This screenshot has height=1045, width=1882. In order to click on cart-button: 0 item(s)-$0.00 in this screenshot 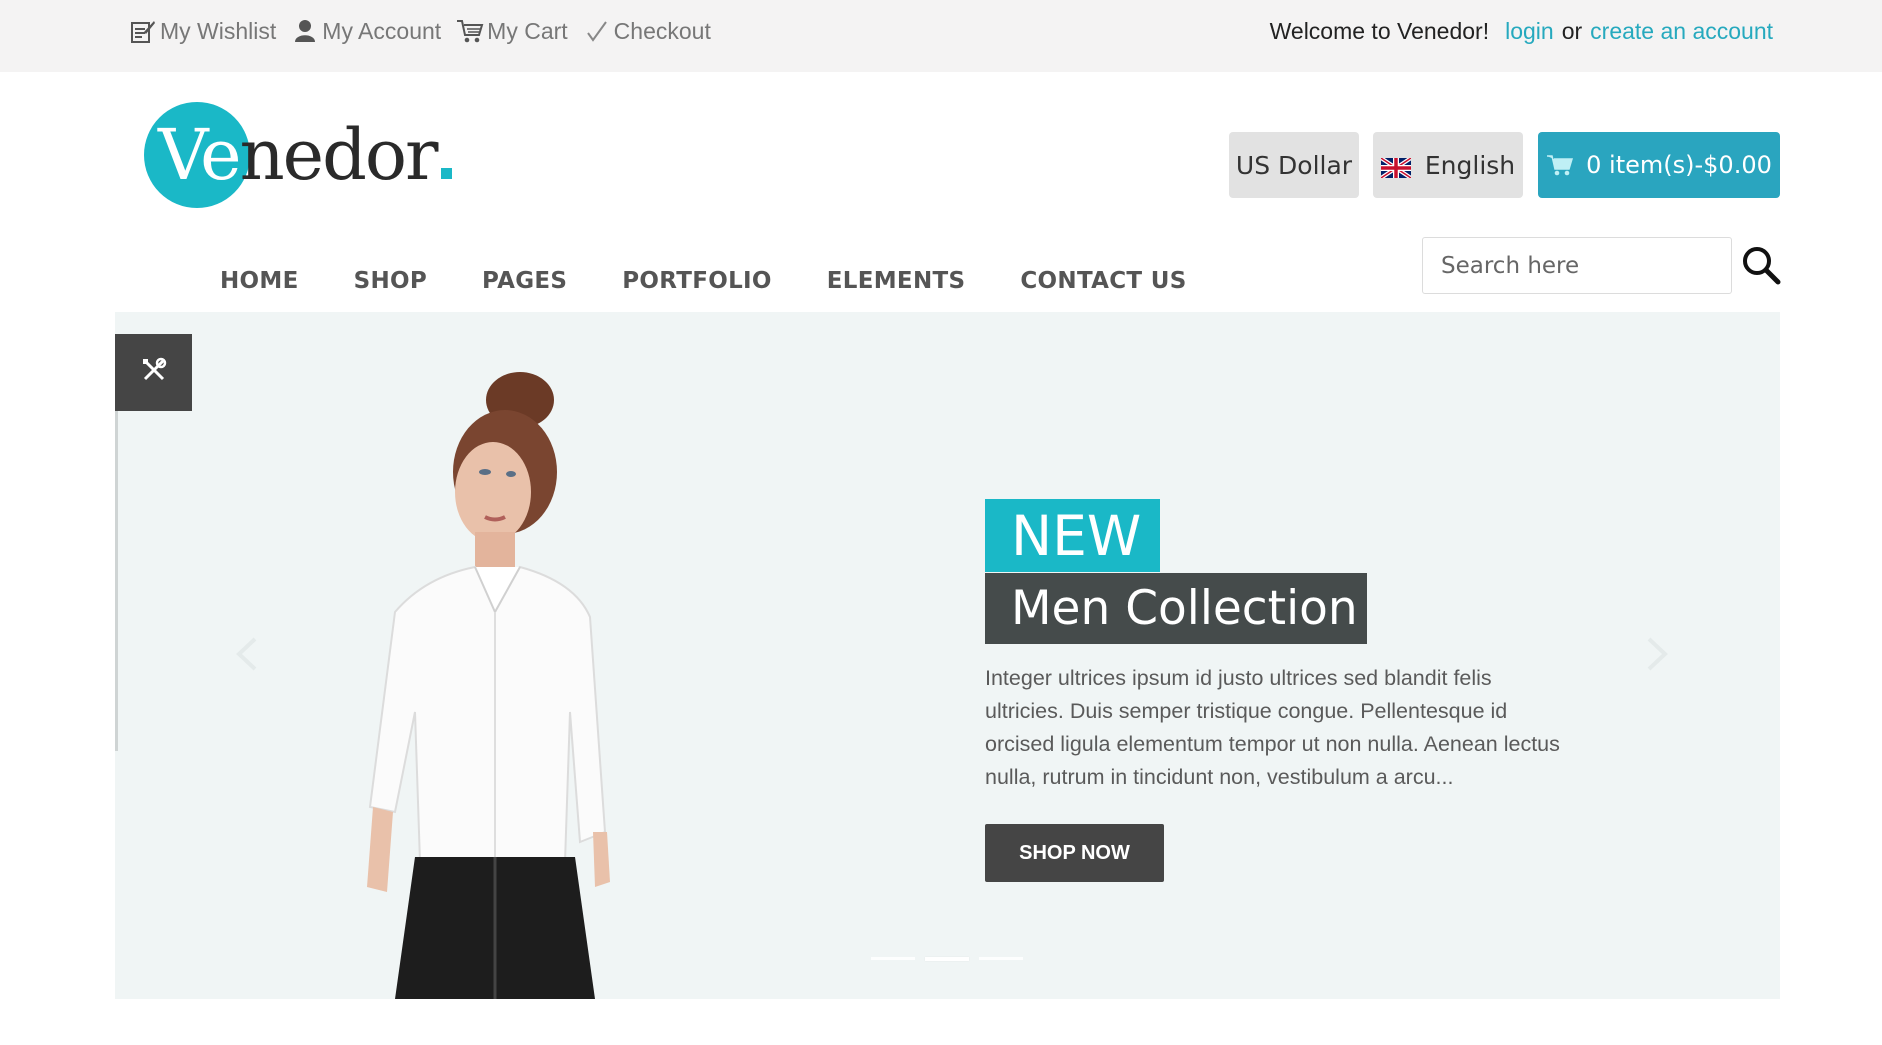, I will do `click(1659, 165)`.